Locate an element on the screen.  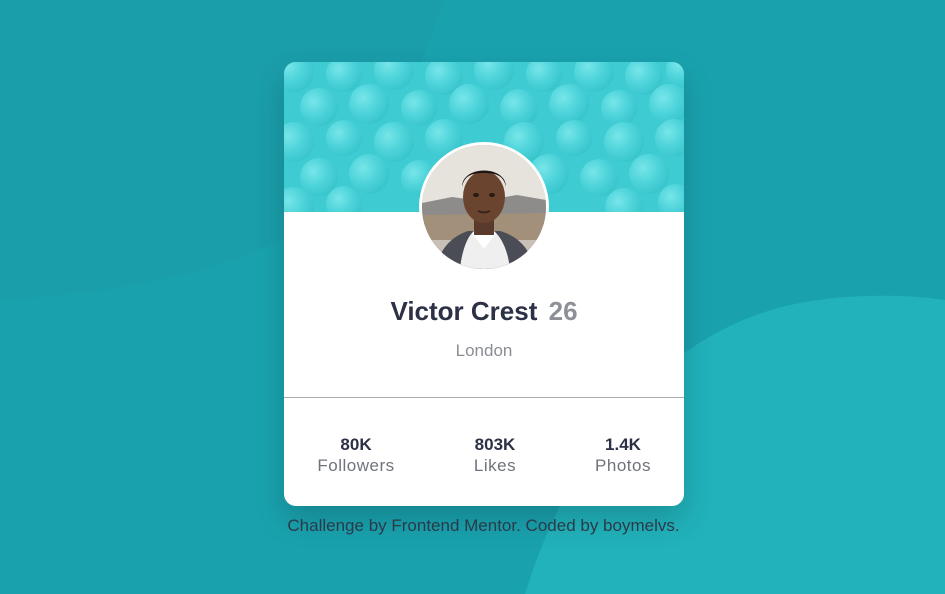
stat-label: Likes is located at coordinates (495, 465).